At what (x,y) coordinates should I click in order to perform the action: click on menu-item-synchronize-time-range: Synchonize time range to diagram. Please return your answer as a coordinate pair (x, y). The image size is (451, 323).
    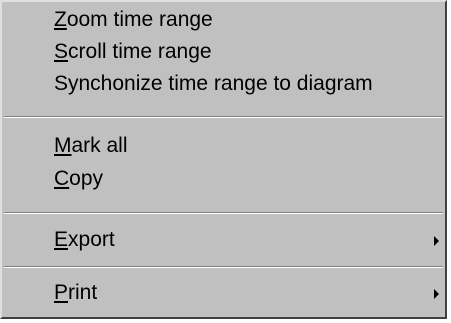
    Looking at the image, I should click on (223, 84).